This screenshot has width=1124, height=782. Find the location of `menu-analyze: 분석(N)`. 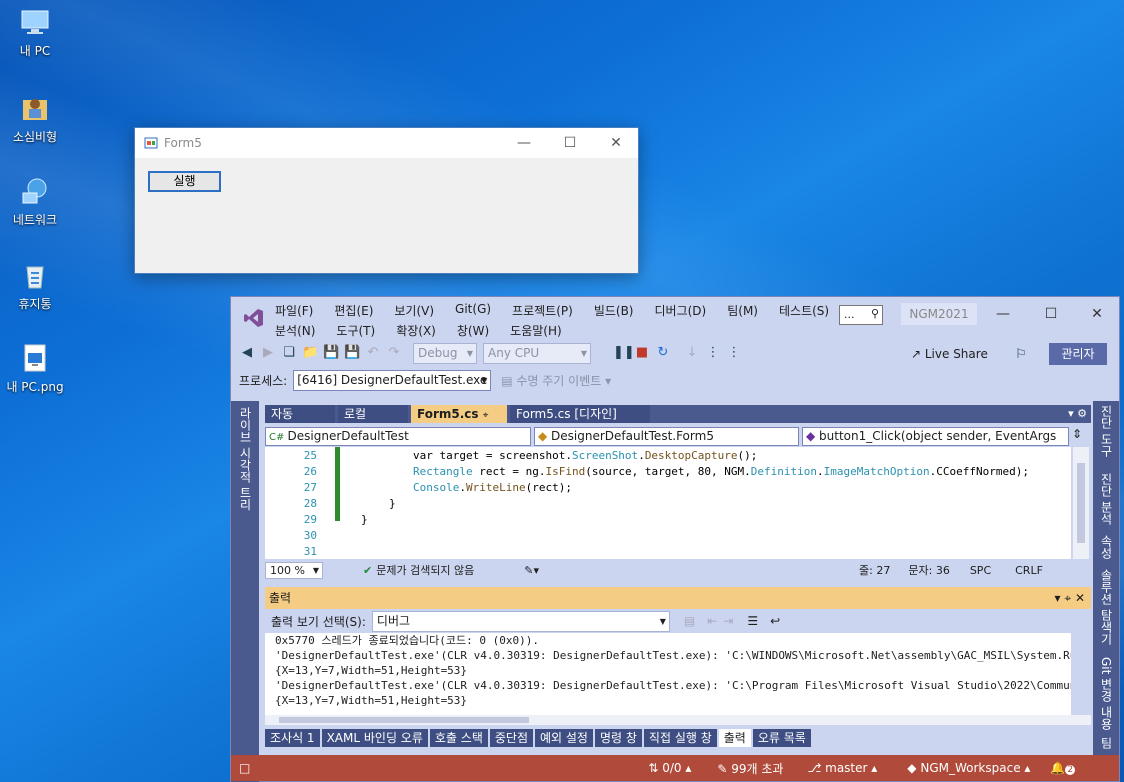

menu-analyze: 분석(N) is located at coordinates (295, 330).